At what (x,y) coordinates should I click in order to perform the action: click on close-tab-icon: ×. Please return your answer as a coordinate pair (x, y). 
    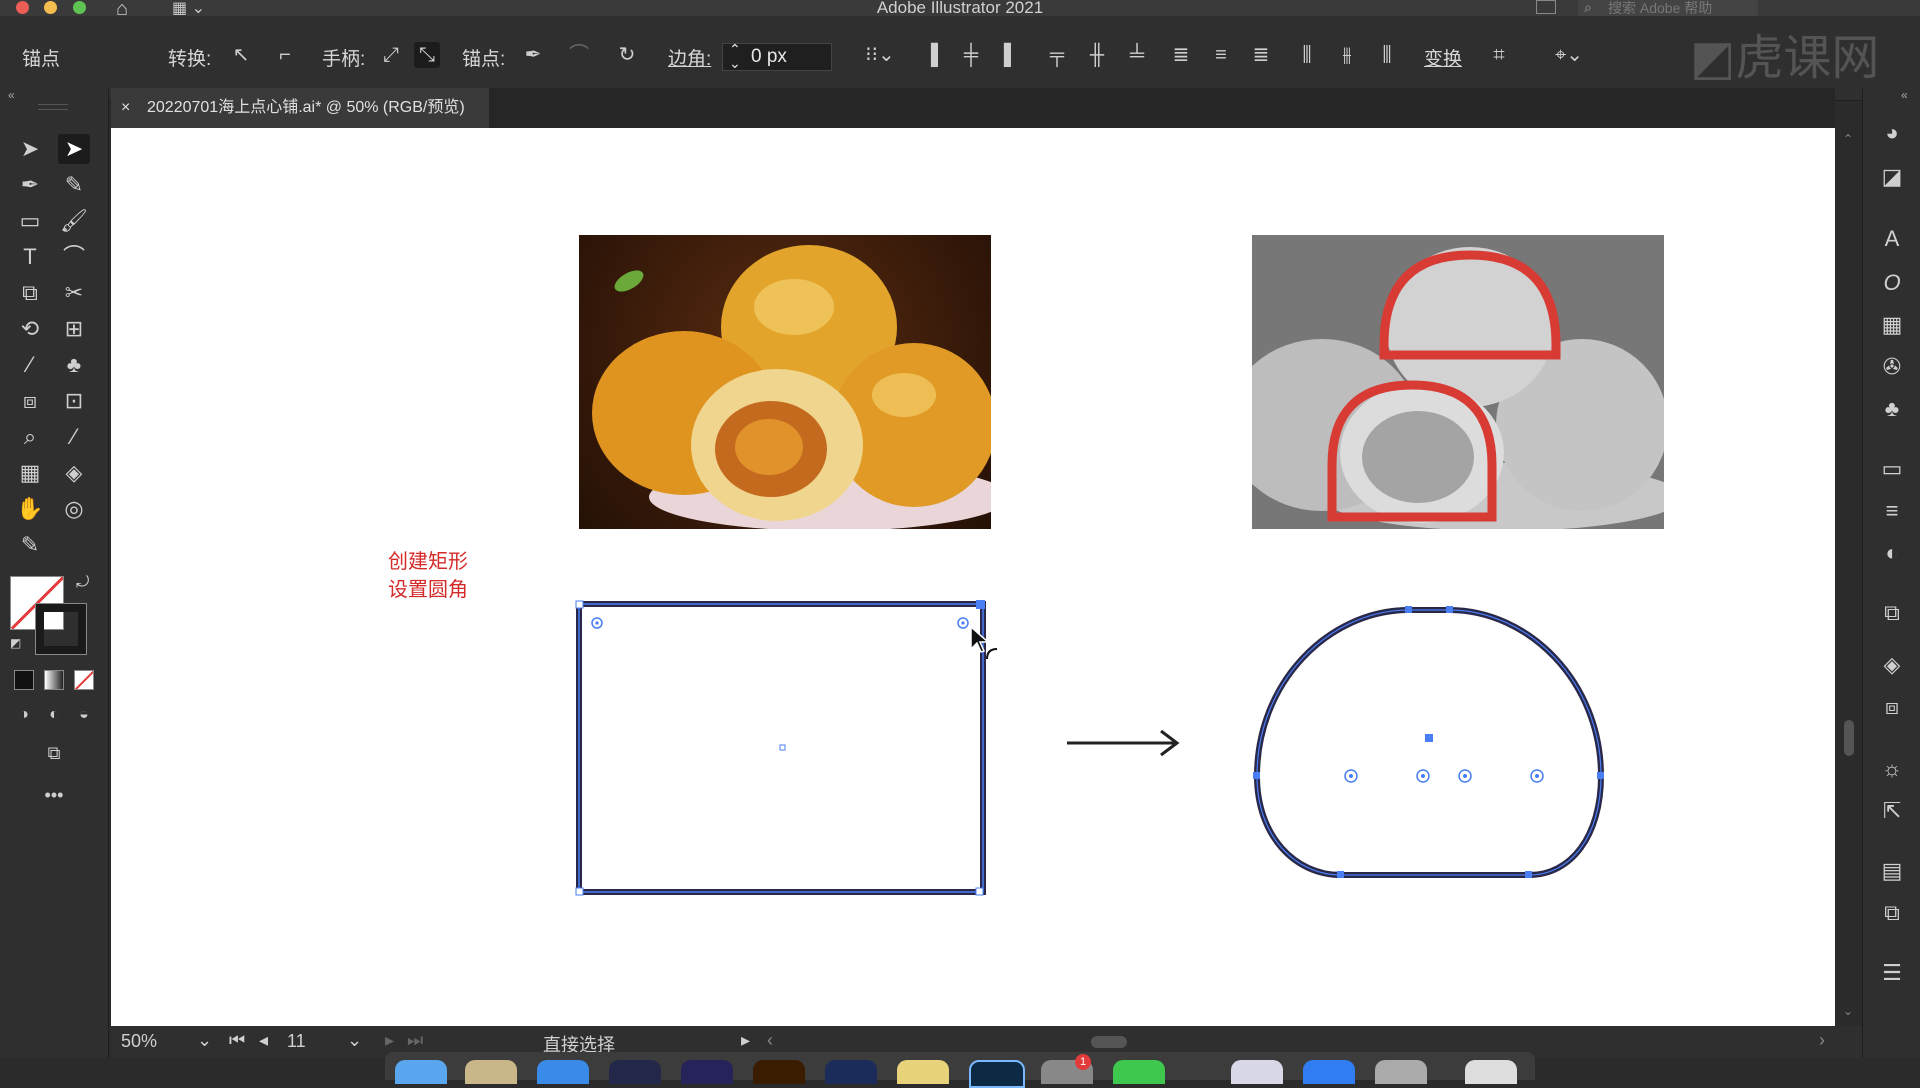
    Looking at the image, I should click on (125, 108).